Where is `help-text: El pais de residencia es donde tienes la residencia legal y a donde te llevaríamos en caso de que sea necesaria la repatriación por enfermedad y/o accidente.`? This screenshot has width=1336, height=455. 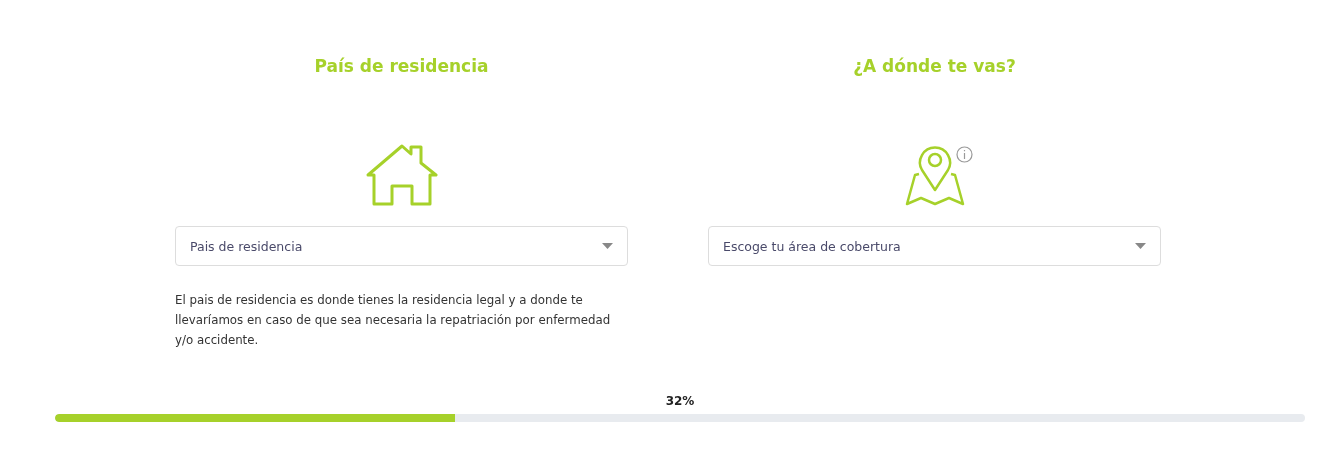
help-text: El pais de residencia es donde tienes la residencia legal y a donde te llevaríamos en caso de que sea necesaria la repatriación por enfermedad y/o accidente. is located at coordinates (393, 320).